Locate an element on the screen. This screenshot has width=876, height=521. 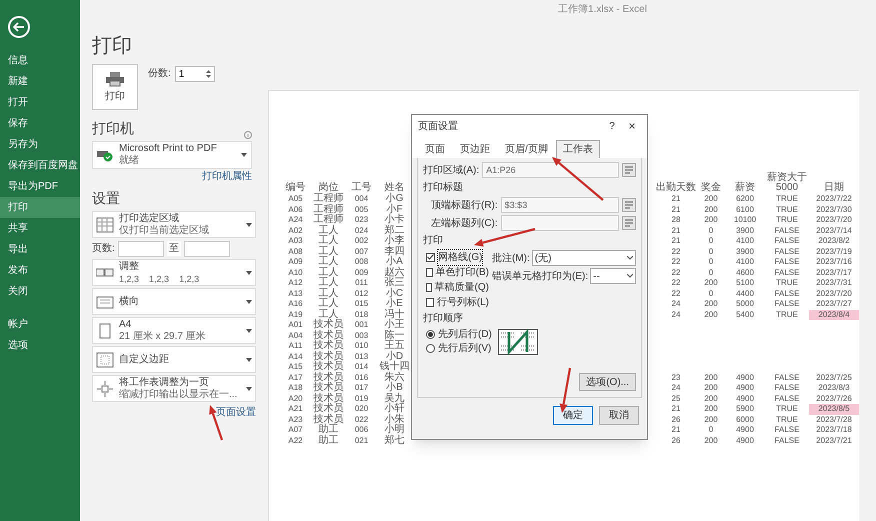
range-field: A1:P26 is located at coordinates (550, 170).